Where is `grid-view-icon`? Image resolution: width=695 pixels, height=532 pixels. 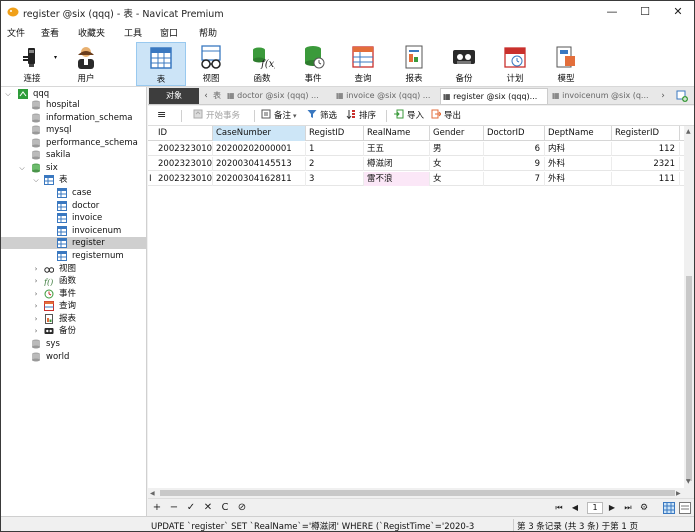
grid-view-icon is located at coordinates (669, 508).